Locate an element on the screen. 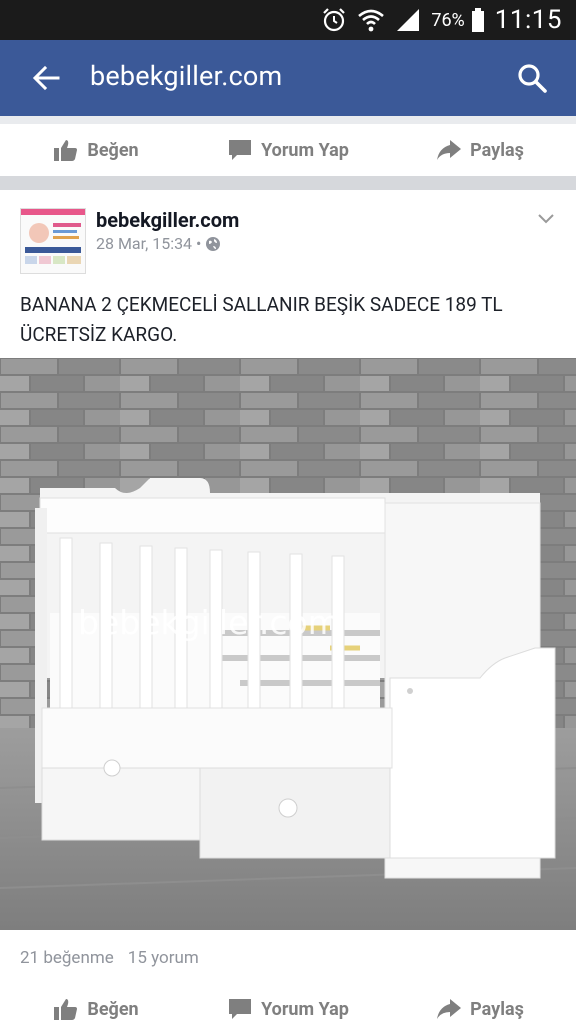 This screenshot has width=576, height=1032. status-bar: 76% 11:15 is located at coordinates (288, 20).